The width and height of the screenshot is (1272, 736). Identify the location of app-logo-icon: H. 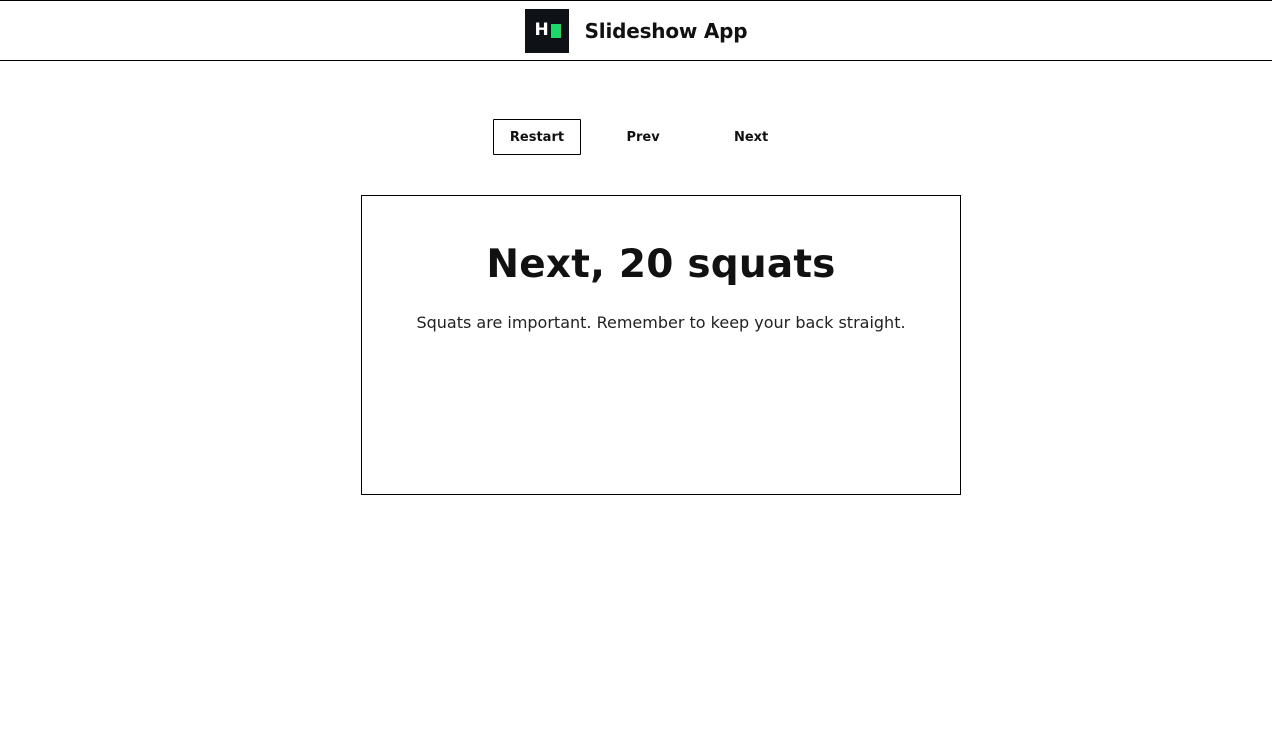
(546, 30).